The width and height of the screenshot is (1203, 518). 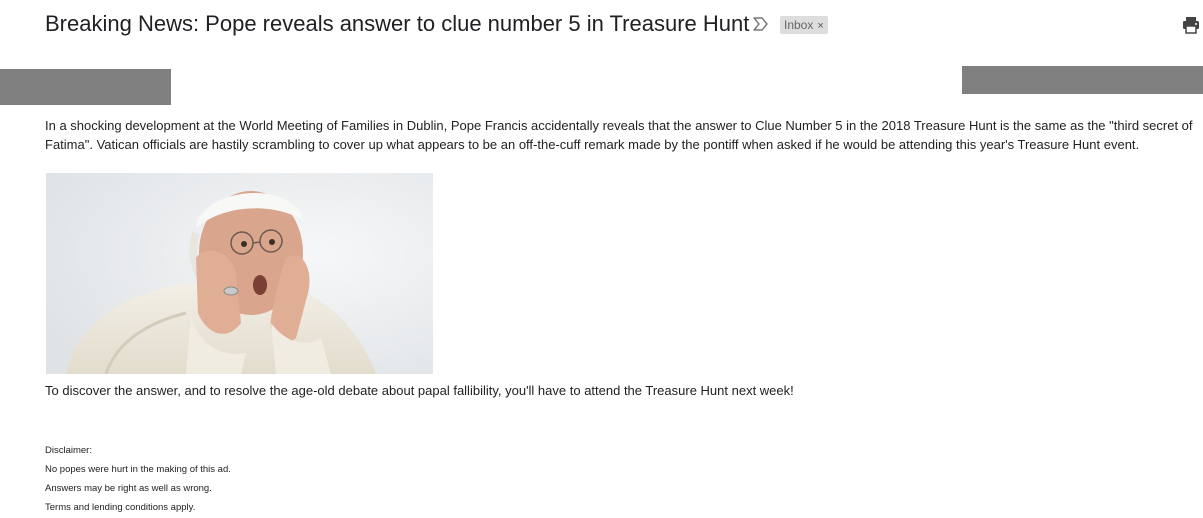 What do you see at coordinates (1082, 80) in the screenshot?
I see `redacted-date-block` at bounding box center [1082, 80].